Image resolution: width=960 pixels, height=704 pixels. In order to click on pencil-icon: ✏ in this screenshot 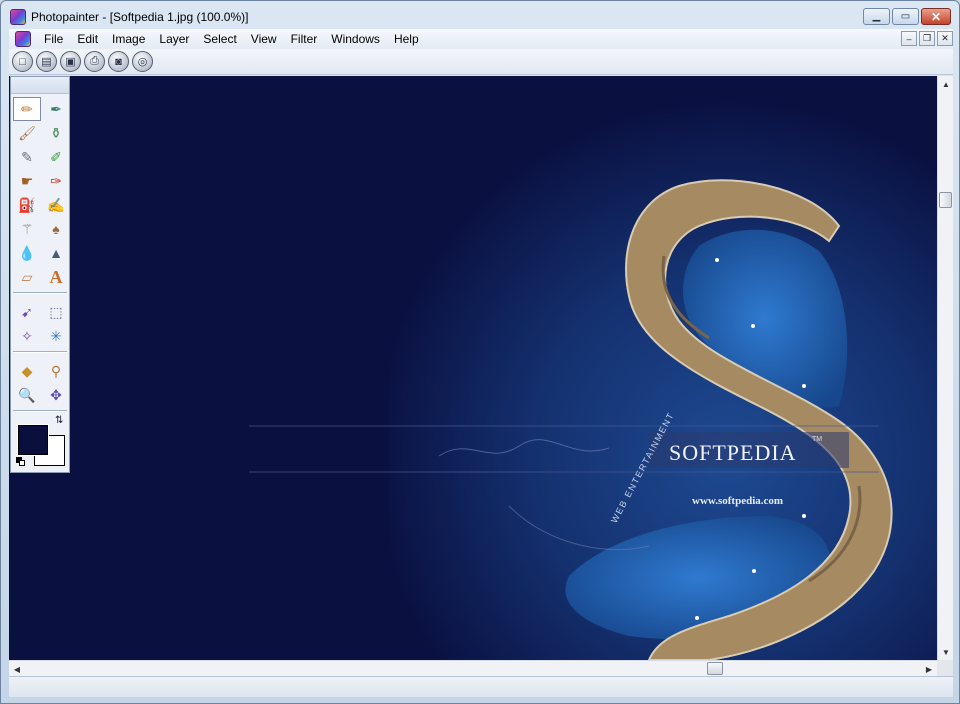, I will do `click(27, 109)`.